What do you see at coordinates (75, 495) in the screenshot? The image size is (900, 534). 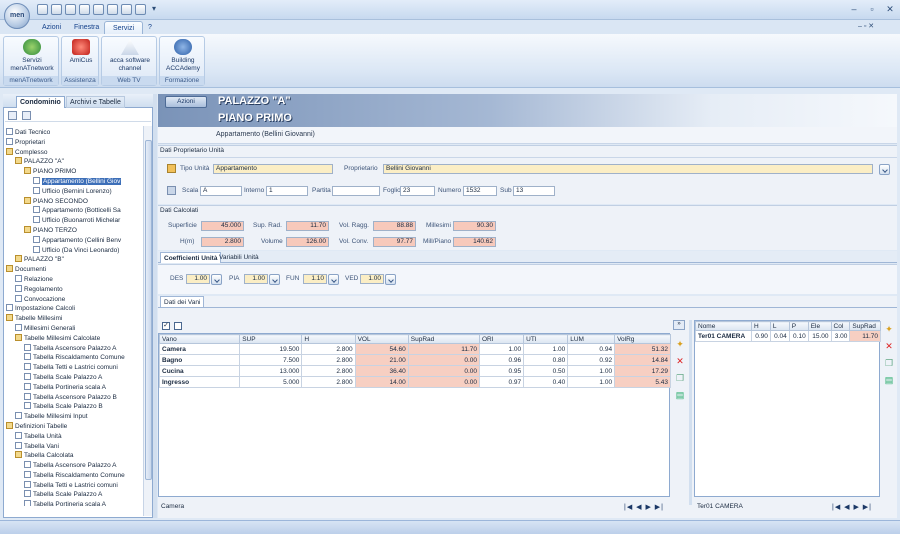 I see `tree-item: Tabella Scale Palazzo A` at bounding box center [75, 495].